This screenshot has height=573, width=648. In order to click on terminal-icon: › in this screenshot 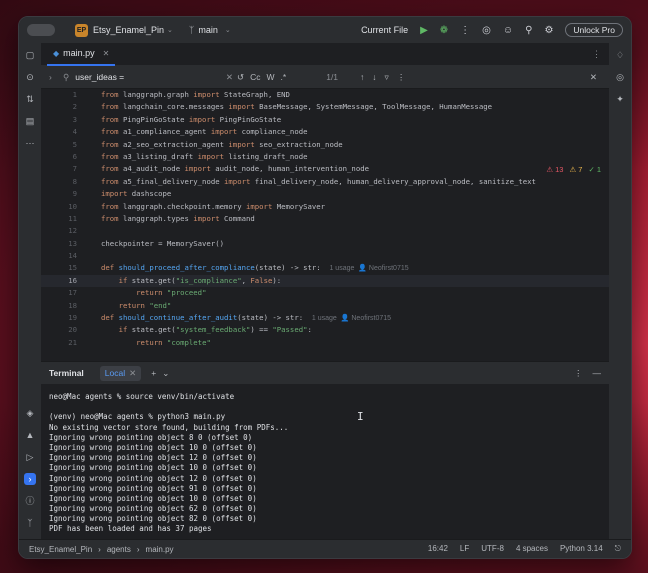, I will do `click(30, 479)`.